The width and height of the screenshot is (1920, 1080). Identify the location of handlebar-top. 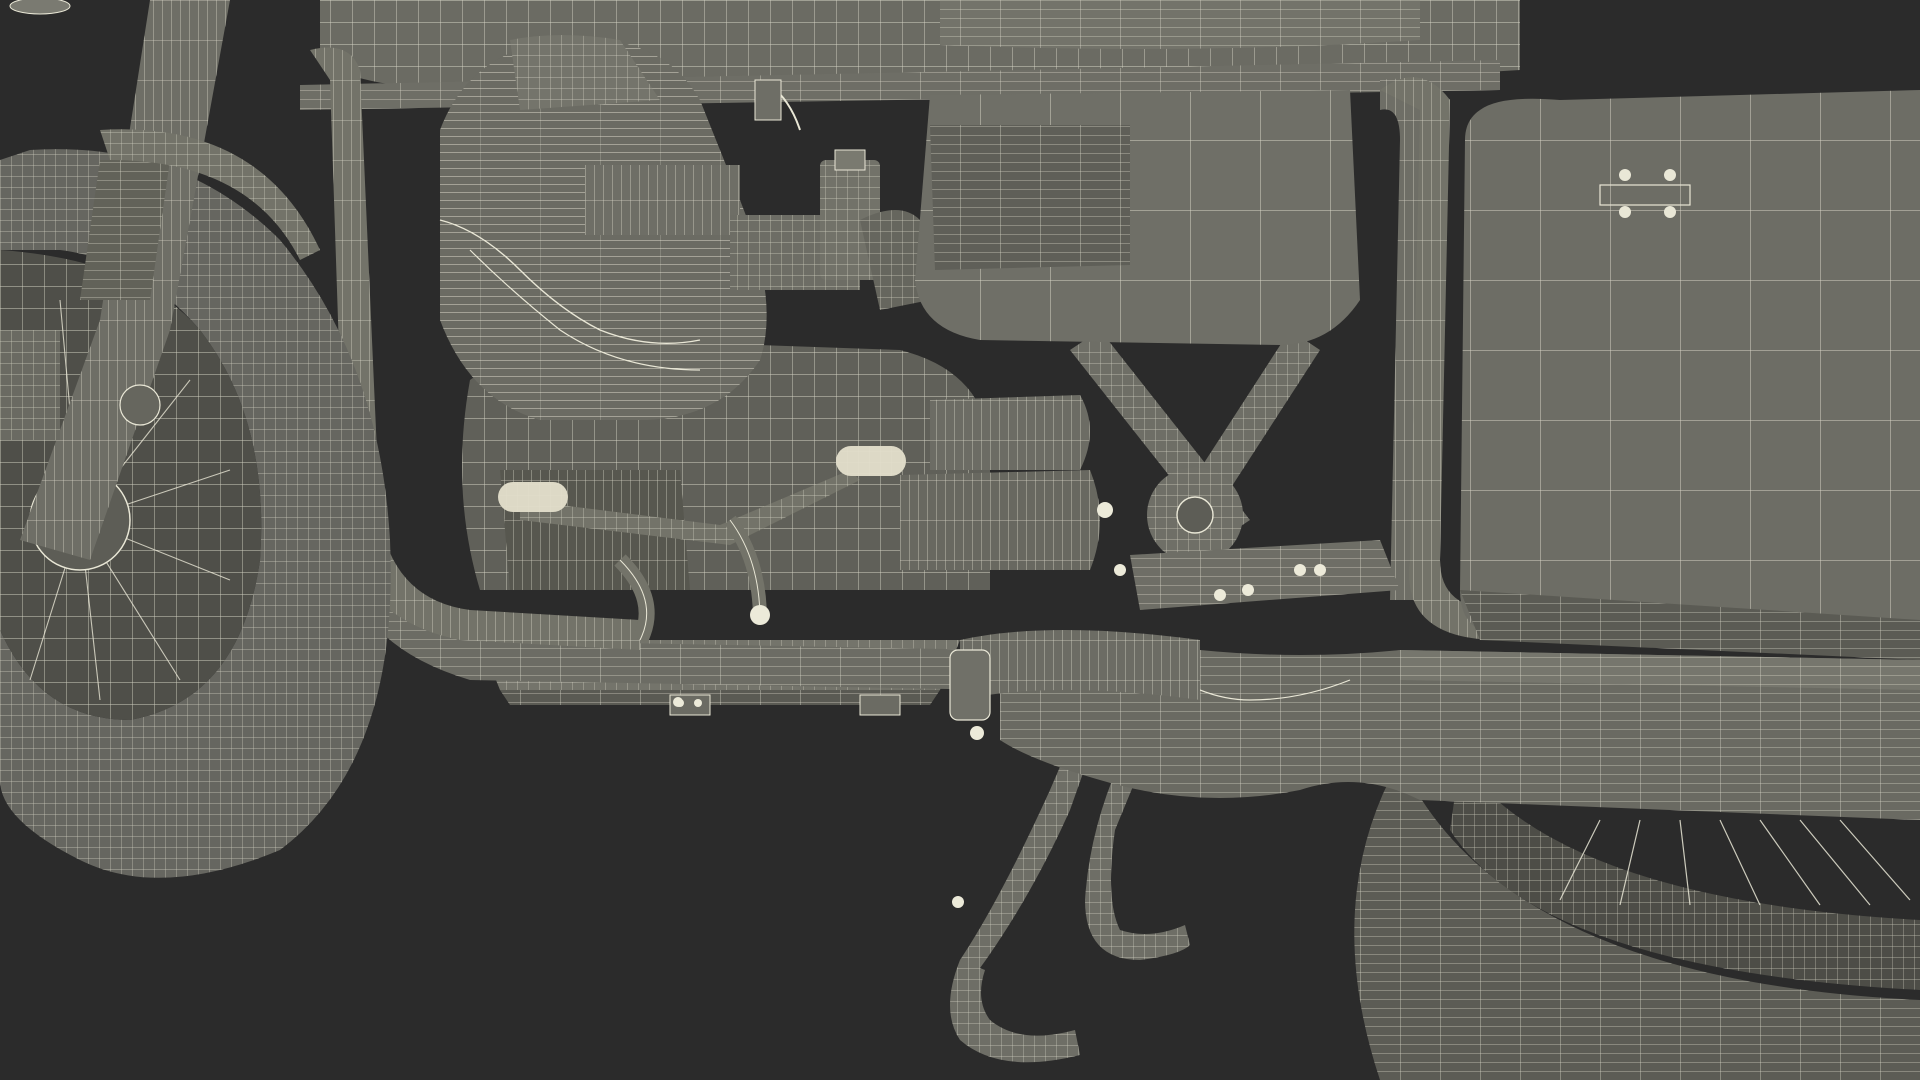
(40, 7).